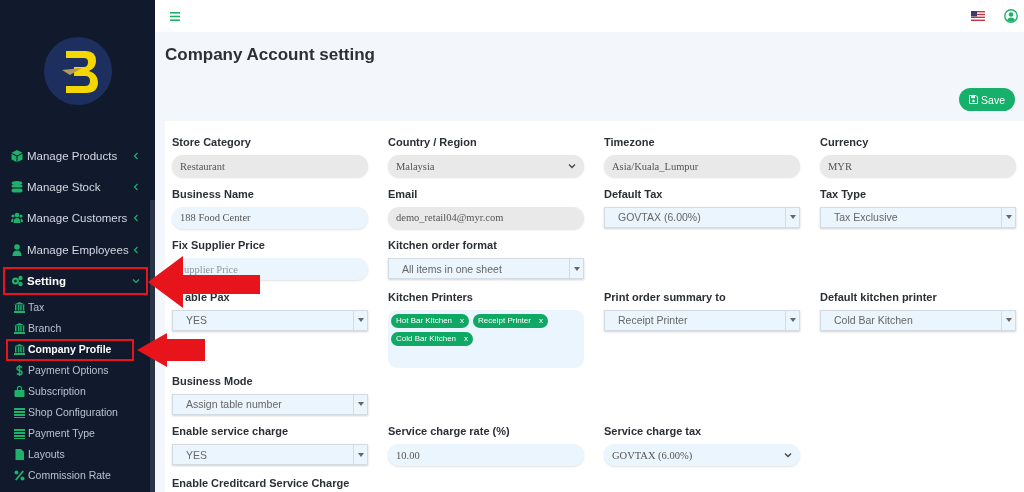 This screenshot has width=1024, height=492. I want to click on dropdown: GOVTAX (6.00%), so click(702, 217).